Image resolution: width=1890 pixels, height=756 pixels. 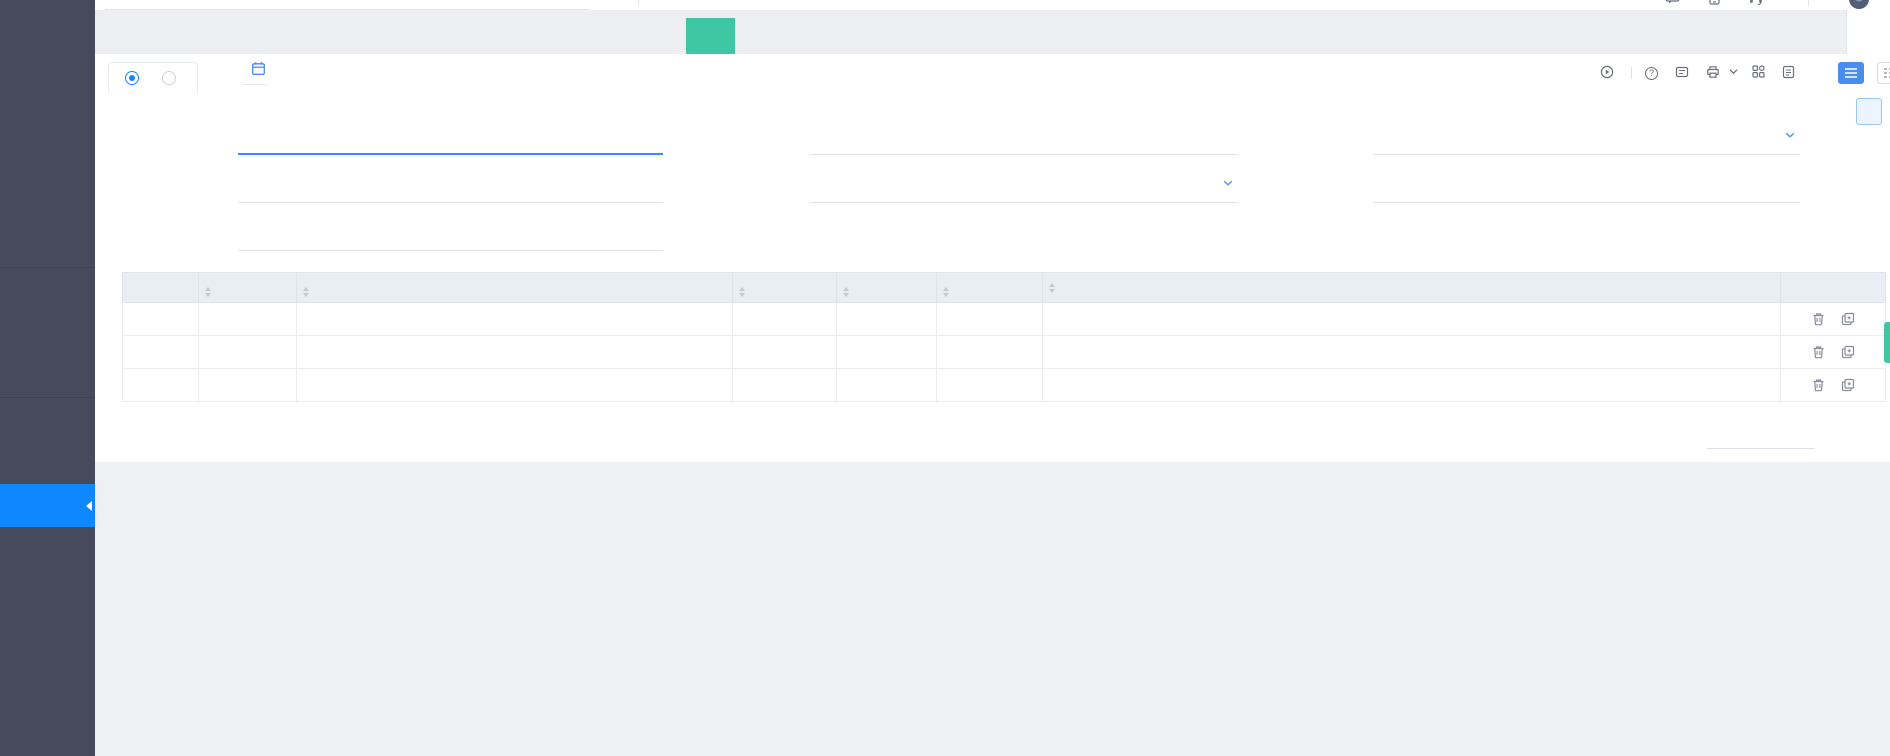 What do you see at coordinates (47, 36) in the screenshot?
I see `sidebar-item-smart-store` at bounding box center [47, 36].